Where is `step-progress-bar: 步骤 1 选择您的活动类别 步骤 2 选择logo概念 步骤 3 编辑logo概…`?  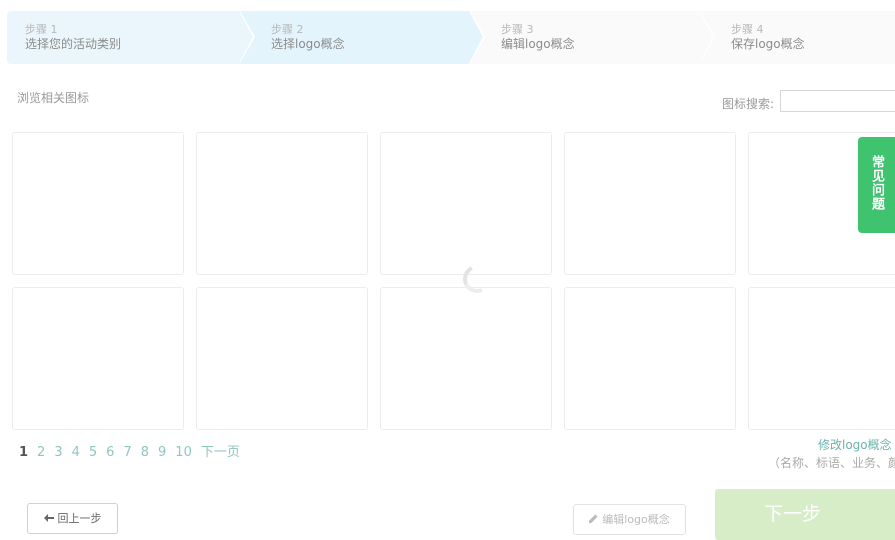 step-progress-bar: 步骤 1 选择您的活动类别 步骤 2 选择logo概念 步骤 3 编辑logo概… is located at coordinates (451, 37).